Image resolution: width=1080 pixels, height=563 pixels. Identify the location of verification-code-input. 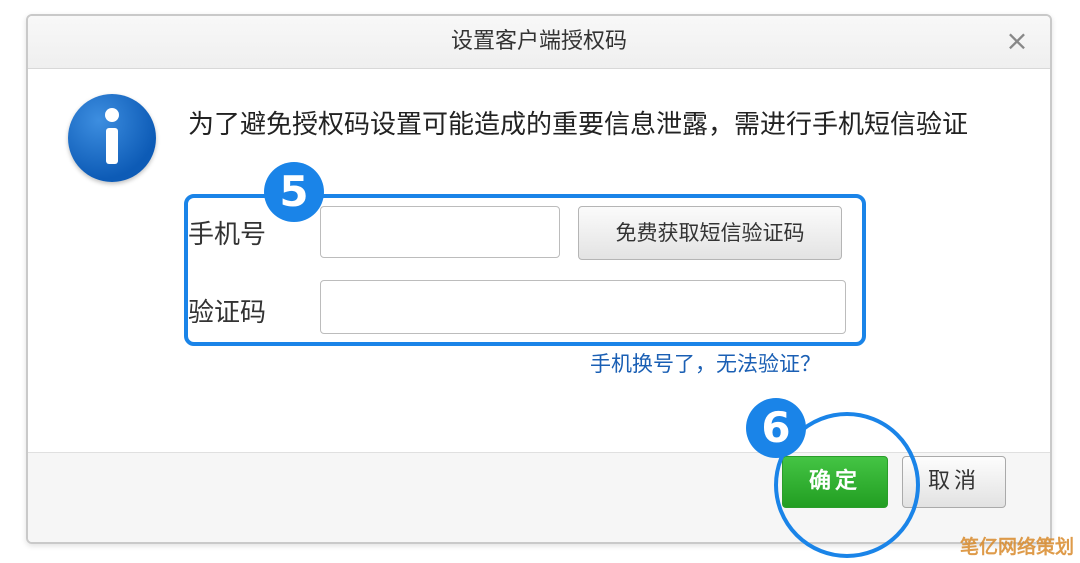
(583, 307).